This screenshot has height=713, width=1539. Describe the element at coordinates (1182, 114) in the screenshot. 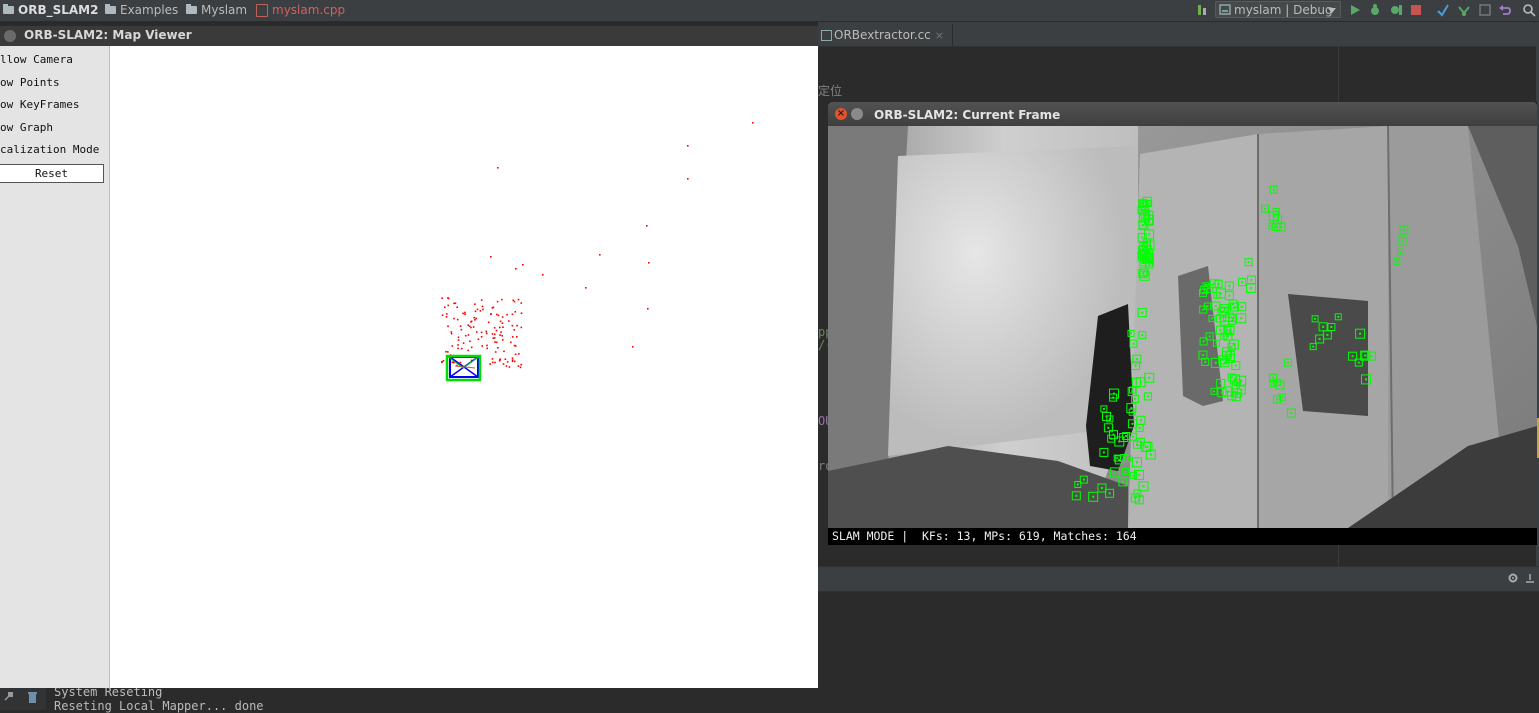

I see `current-frame-titlebar: × ORB-SLAM2: Current Frame` at that location.